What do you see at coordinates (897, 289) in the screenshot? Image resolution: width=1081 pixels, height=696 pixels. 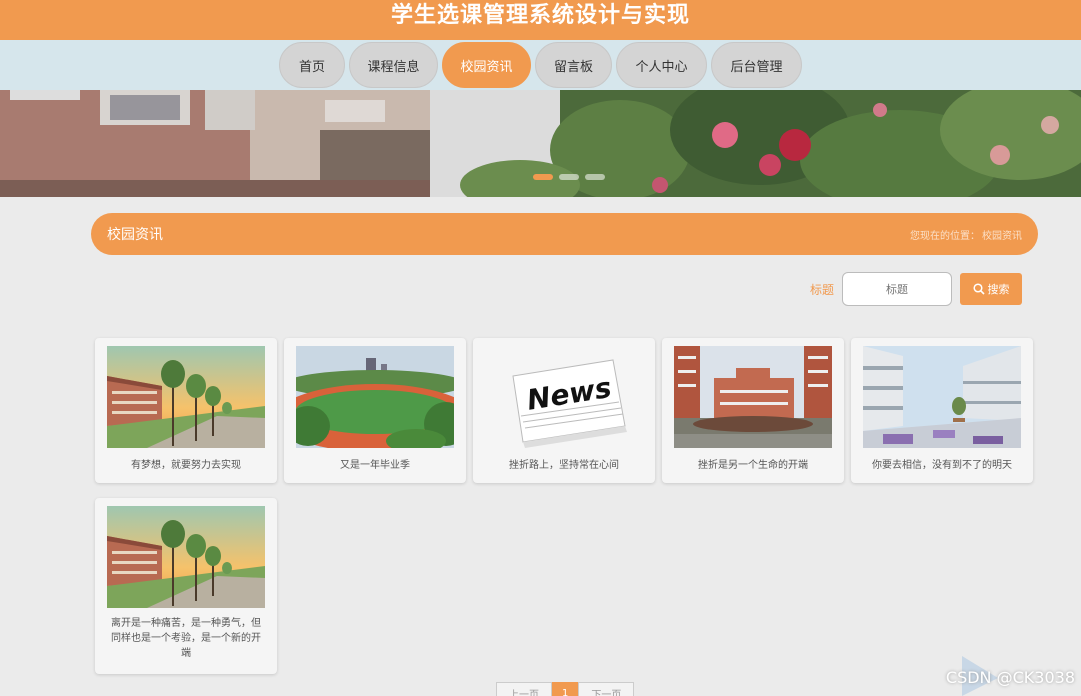 I see `title-search-input` at bounding box center [897, 289].